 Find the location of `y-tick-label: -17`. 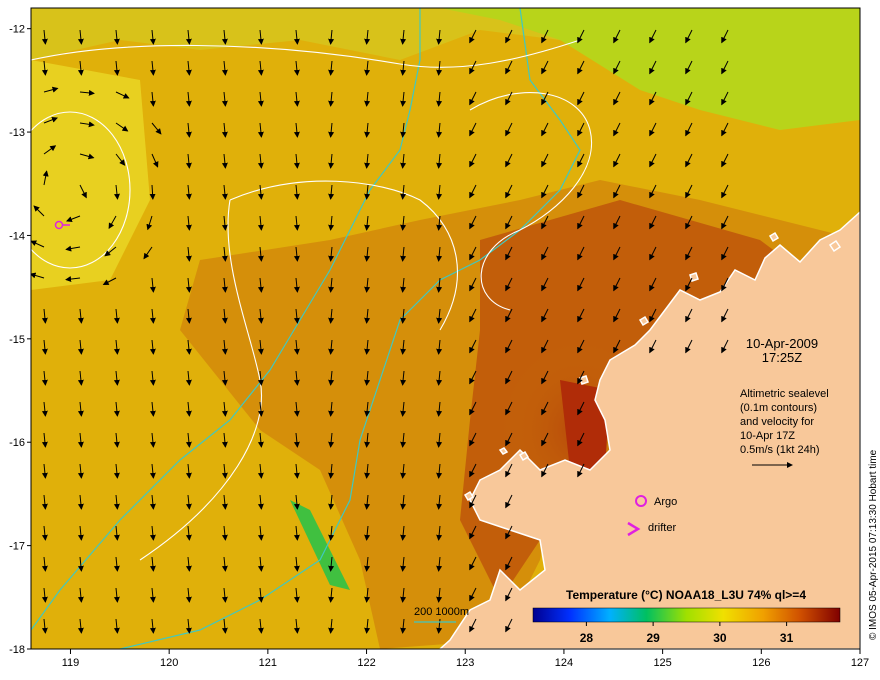

y-tick-label: -17 is located at coordinates (17, 547).